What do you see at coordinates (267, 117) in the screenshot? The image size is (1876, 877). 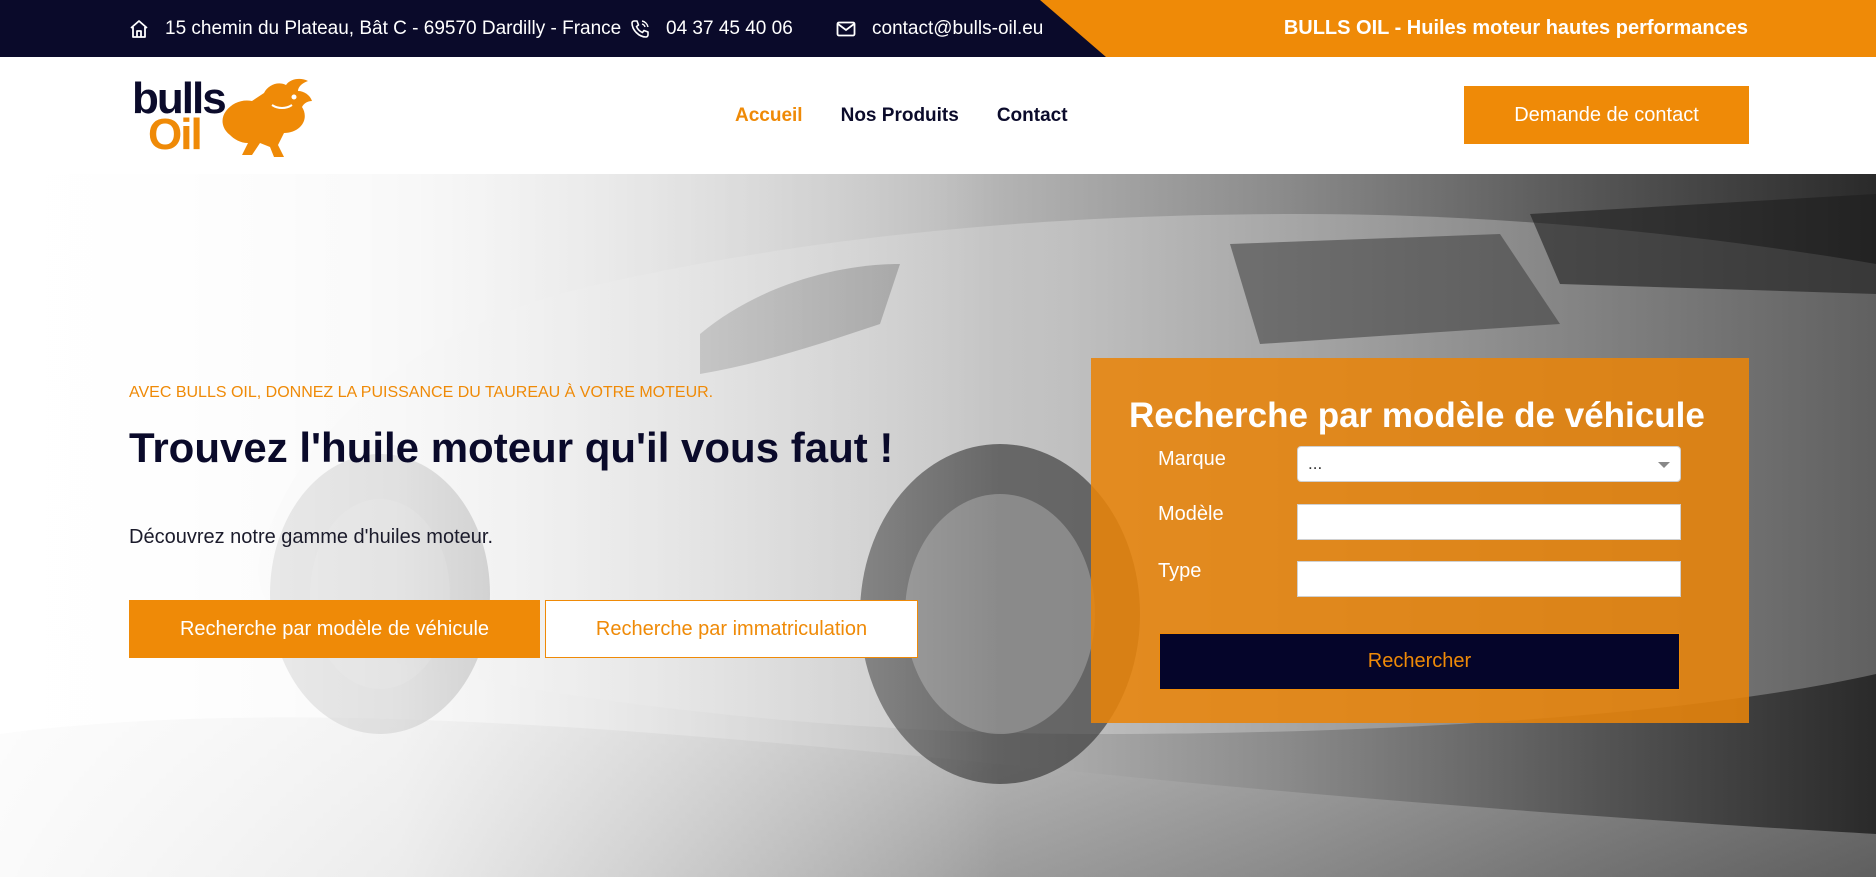 I see `bull-icon` at bounding box center [267, 117].